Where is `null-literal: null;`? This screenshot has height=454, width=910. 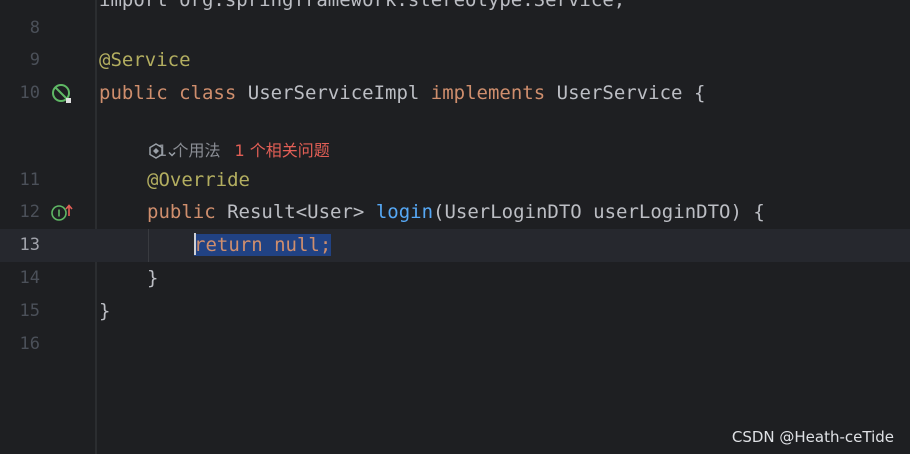
null-literal: null; is located at coordinates (303, 245).